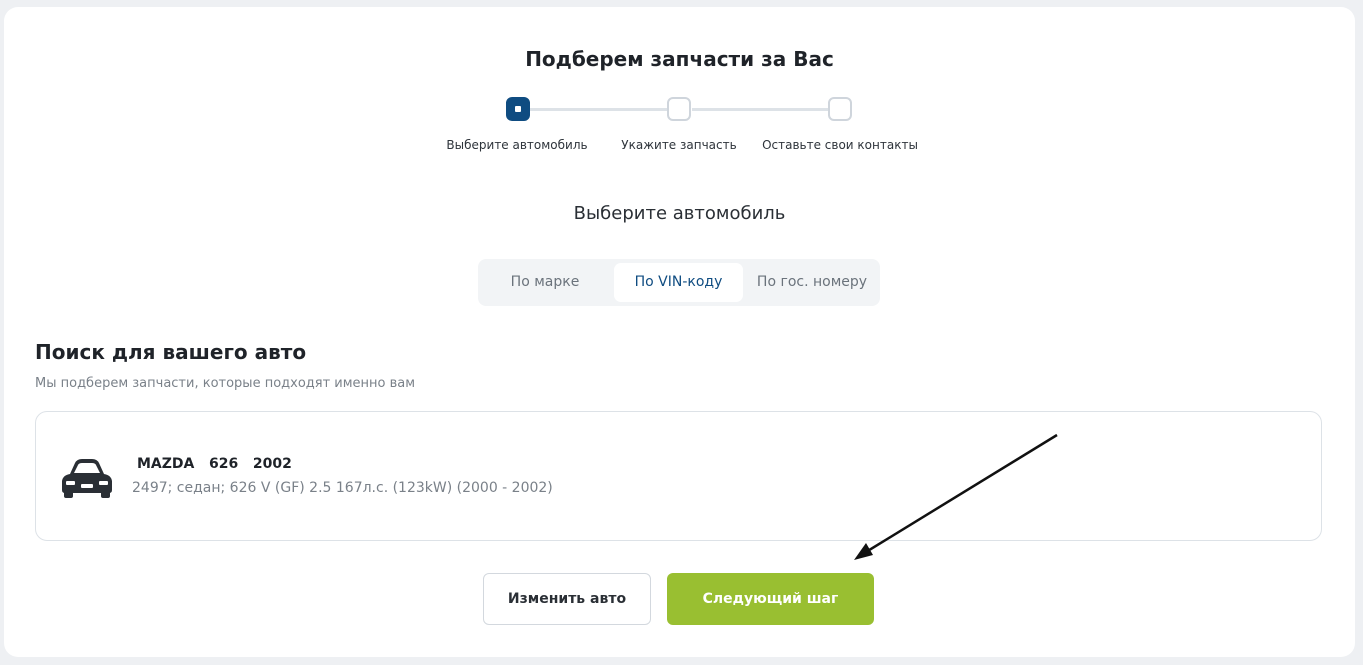 This screenshot has height=665, width=1363. I want to click on tab-by-vin: По VIN-коду, so click(678, 282).